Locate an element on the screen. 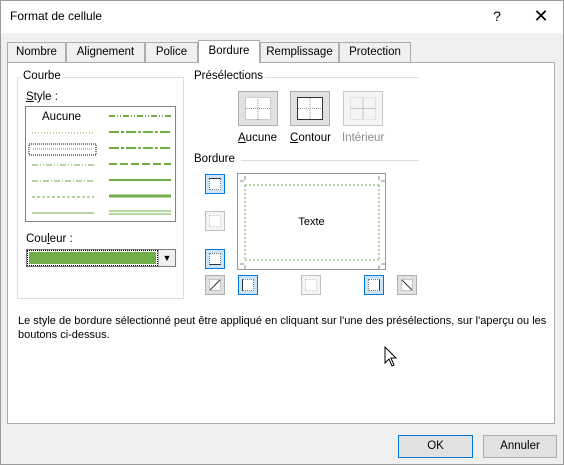 The image size is (564, 465). tab-police: Police is located at coordinates (171, 52).